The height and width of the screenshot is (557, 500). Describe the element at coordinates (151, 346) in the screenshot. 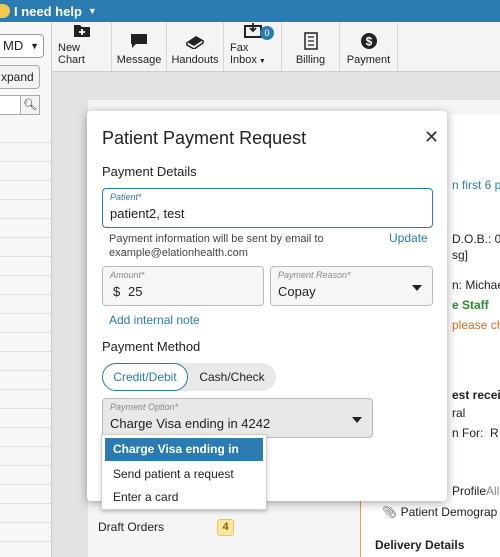

I see `payment-method-heading: Payment Method` at that location.